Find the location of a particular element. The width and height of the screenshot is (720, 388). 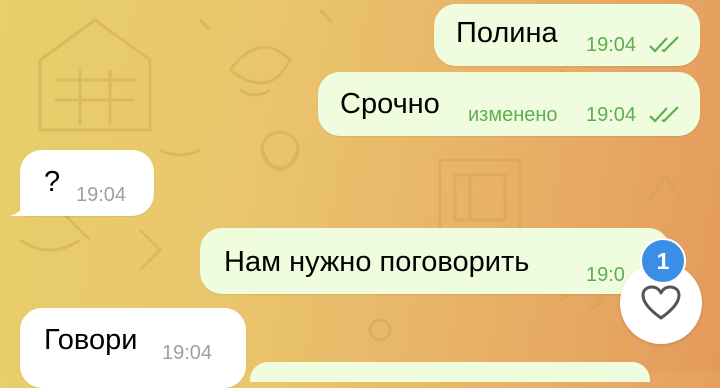

message-bubble-outgoing: Нам нужно поговорить 19:0 is located at coordinates (435, 261).